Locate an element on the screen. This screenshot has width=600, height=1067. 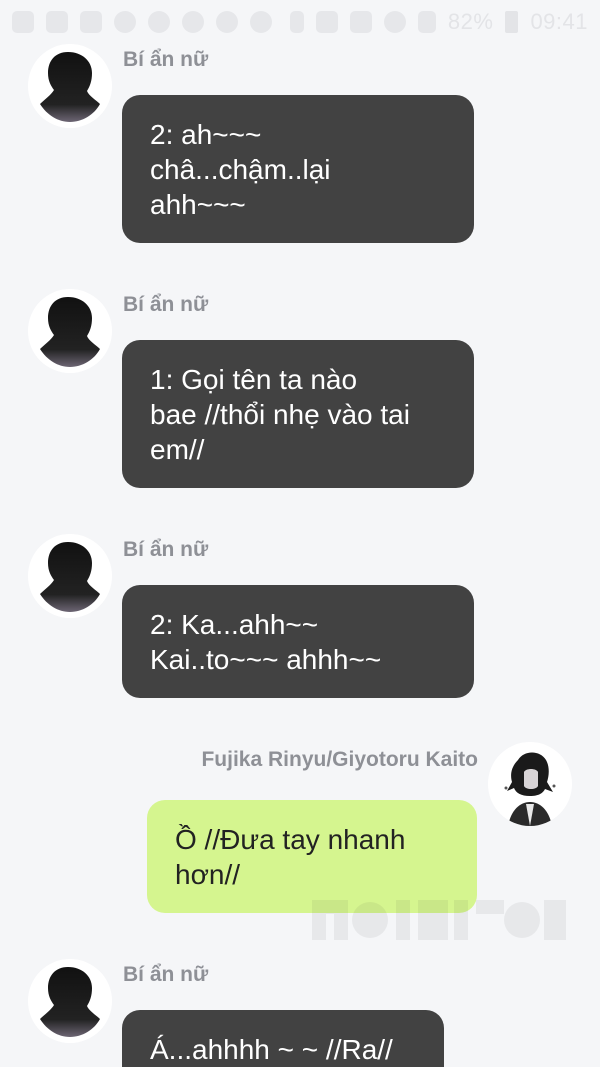
message-text: Ồ //Đưa tay nhanh hơn// is located at coordinates (290, 857).